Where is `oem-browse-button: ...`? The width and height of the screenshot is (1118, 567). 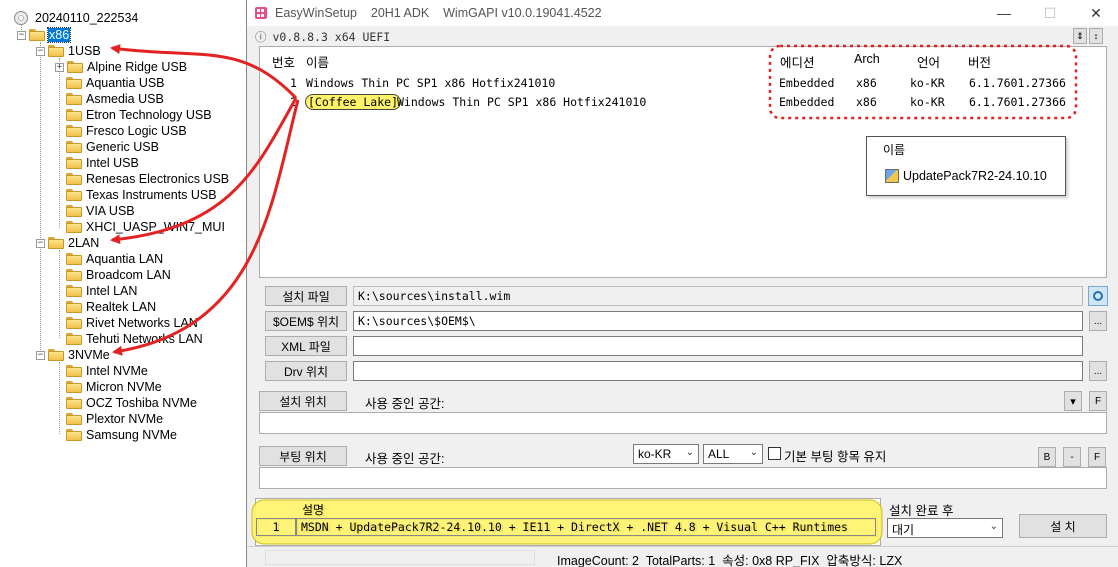 oem-browse-button: ... is located at coordinates (1098, 321).